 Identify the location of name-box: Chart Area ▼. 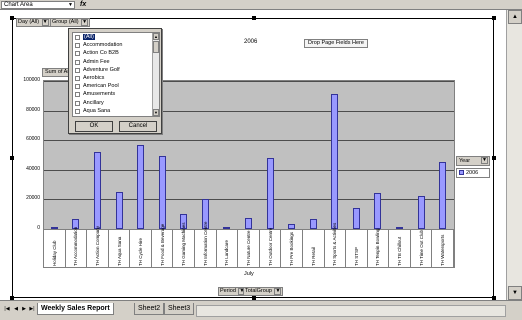
(38, 5).